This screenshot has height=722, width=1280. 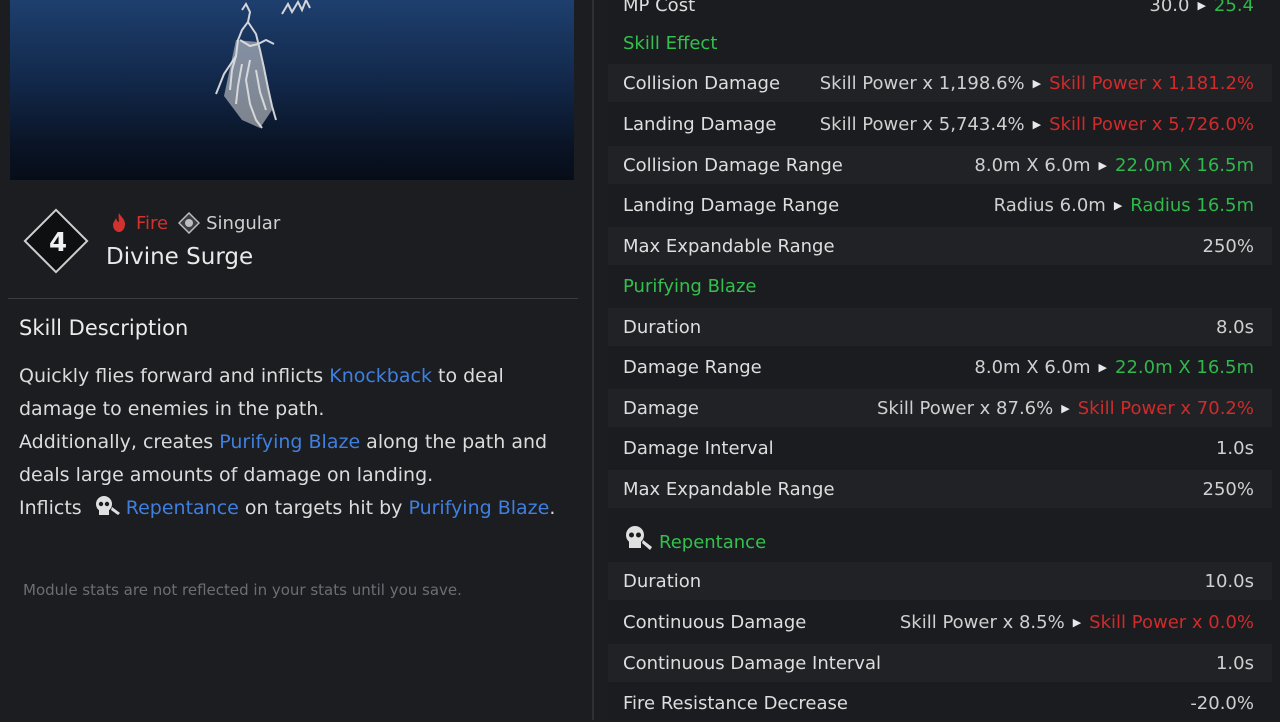 I want to click on section-title: Repentance, so click(x=713, y=542).